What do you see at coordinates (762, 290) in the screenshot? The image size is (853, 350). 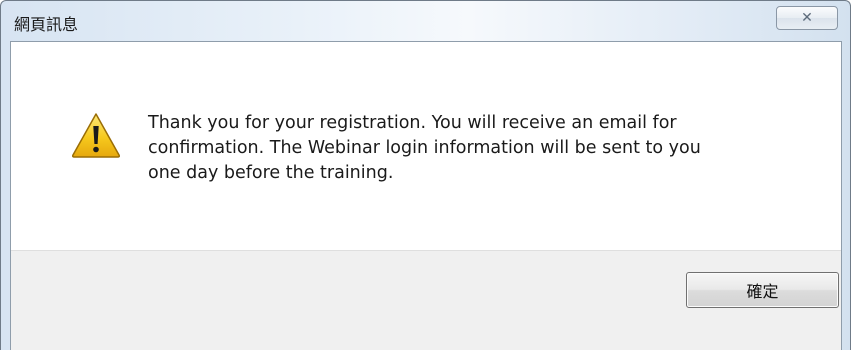 I see `ok-button: 確定` at bounding box center [762, 290].